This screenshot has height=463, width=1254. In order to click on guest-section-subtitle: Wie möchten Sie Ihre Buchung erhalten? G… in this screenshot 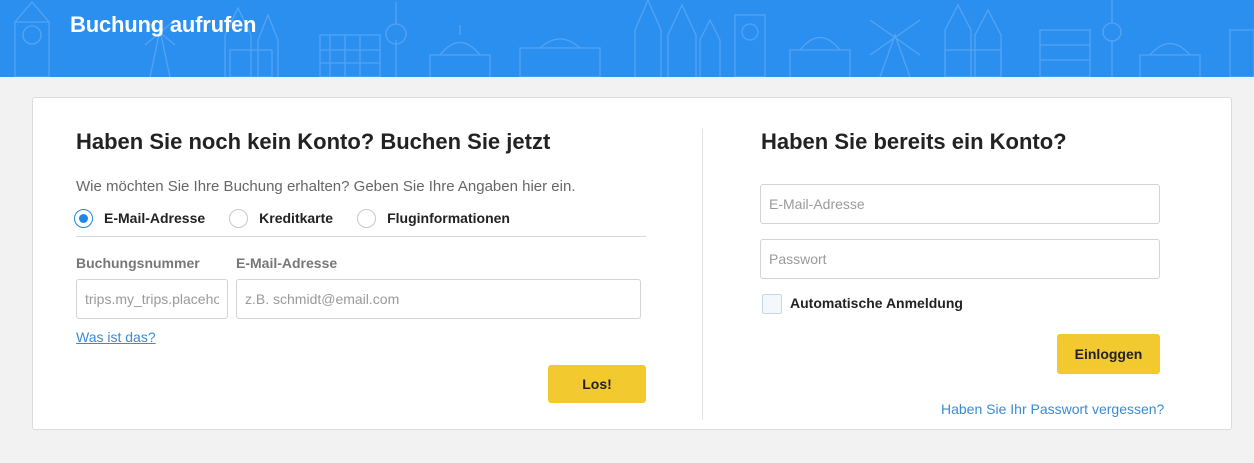, I will do `click(326, 186)`.